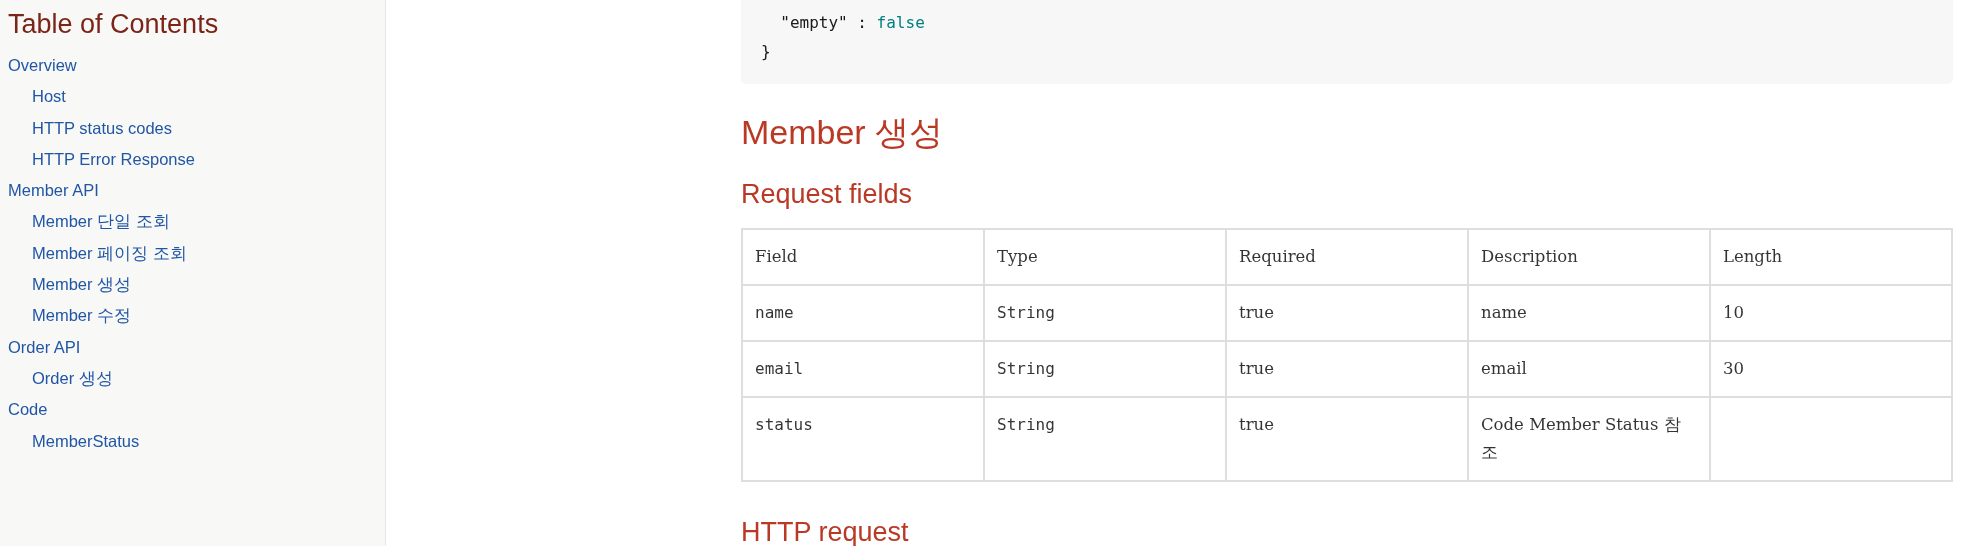 Image resolution: width=1963 pixels, height=546 pixels. Describe the element at coordinates (113, 159) in the screenshot. I see `toc-link: HTTP Error Response` at that location.